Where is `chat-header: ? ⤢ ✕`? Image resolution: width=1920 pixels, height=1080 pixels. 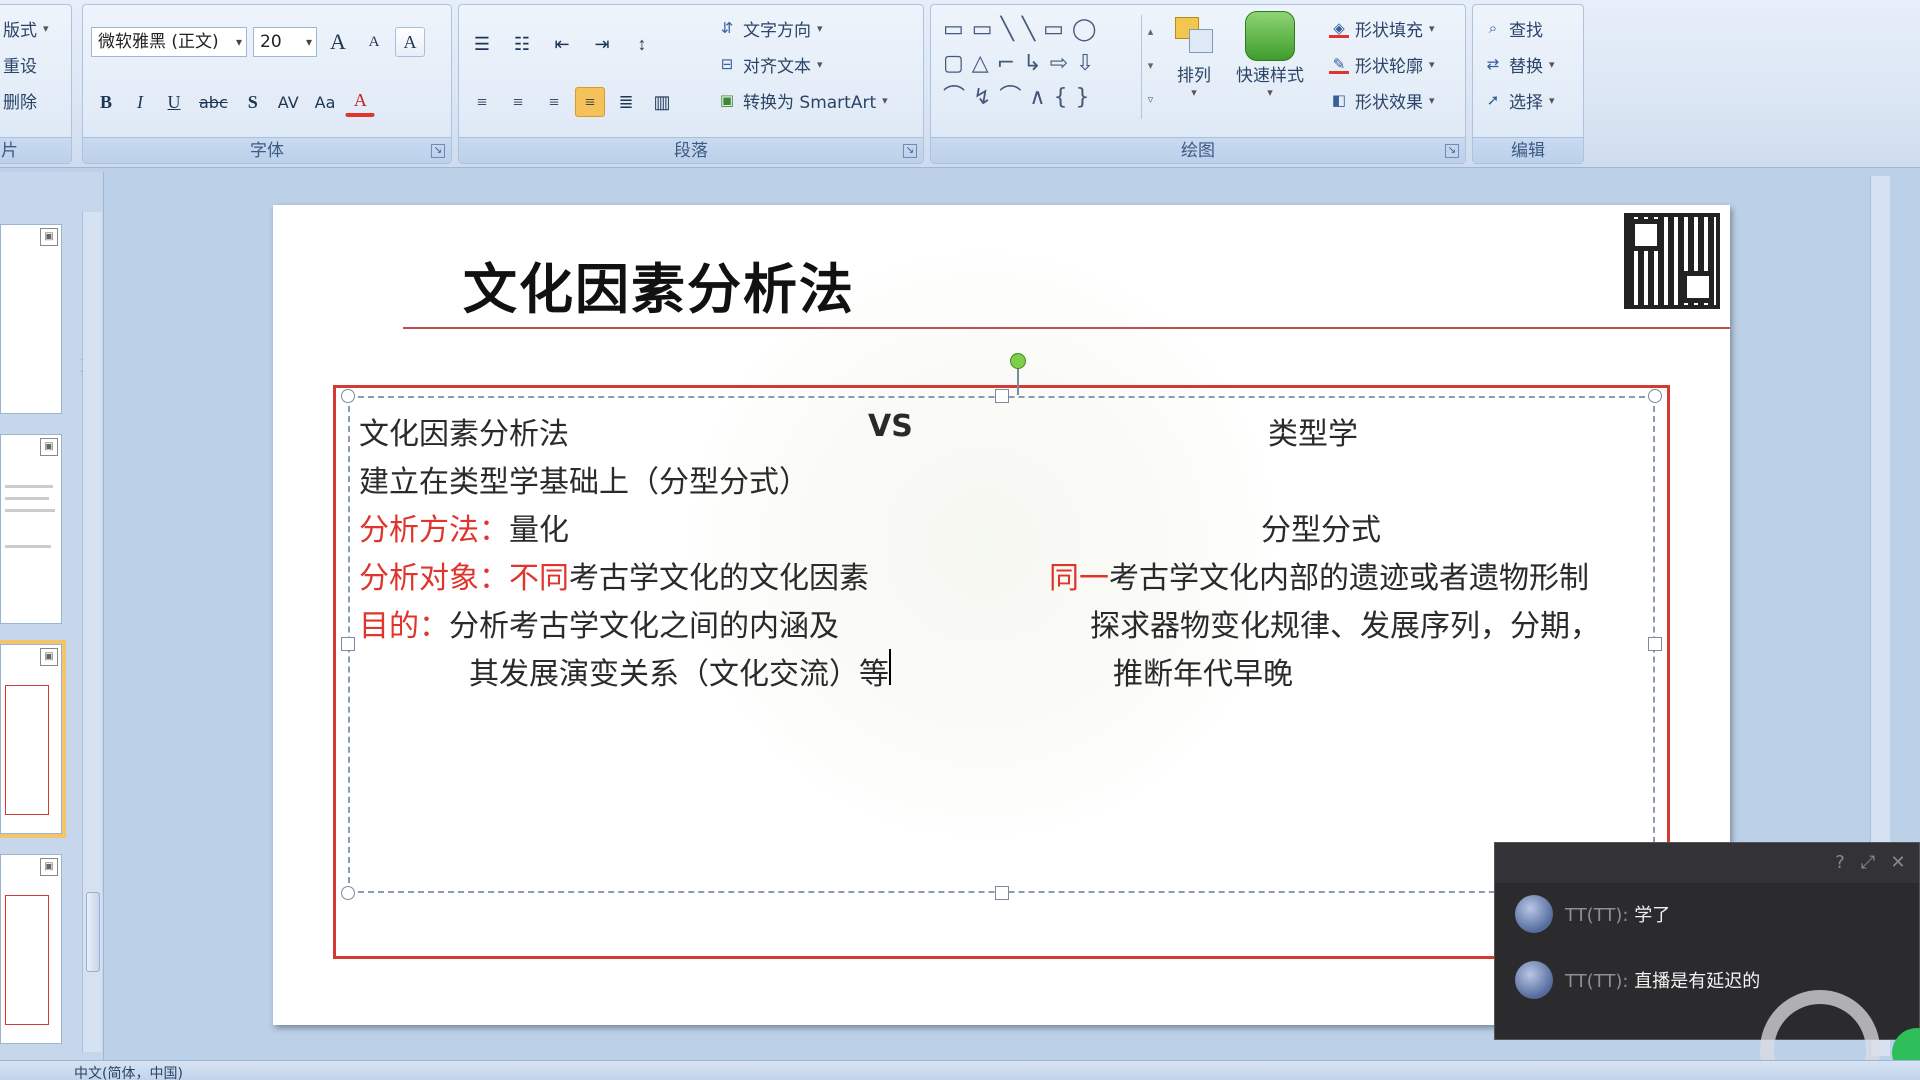
chat-header: ? ⤢ ✕ is located at coordinates (1707, 863).